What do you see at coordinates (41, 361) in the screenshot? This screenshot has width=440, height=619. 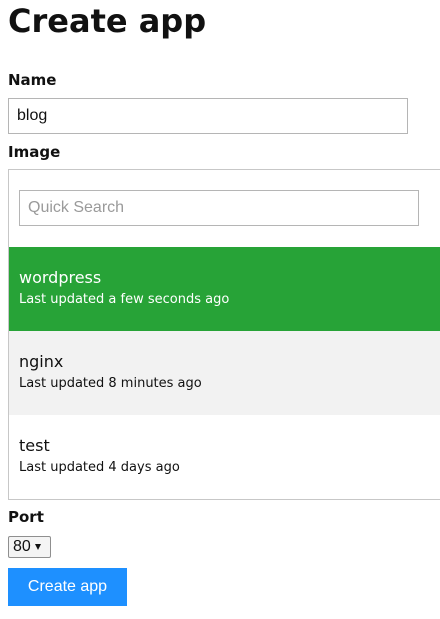 I see `image-item-name: nginx` at bounding box center [41, 361].